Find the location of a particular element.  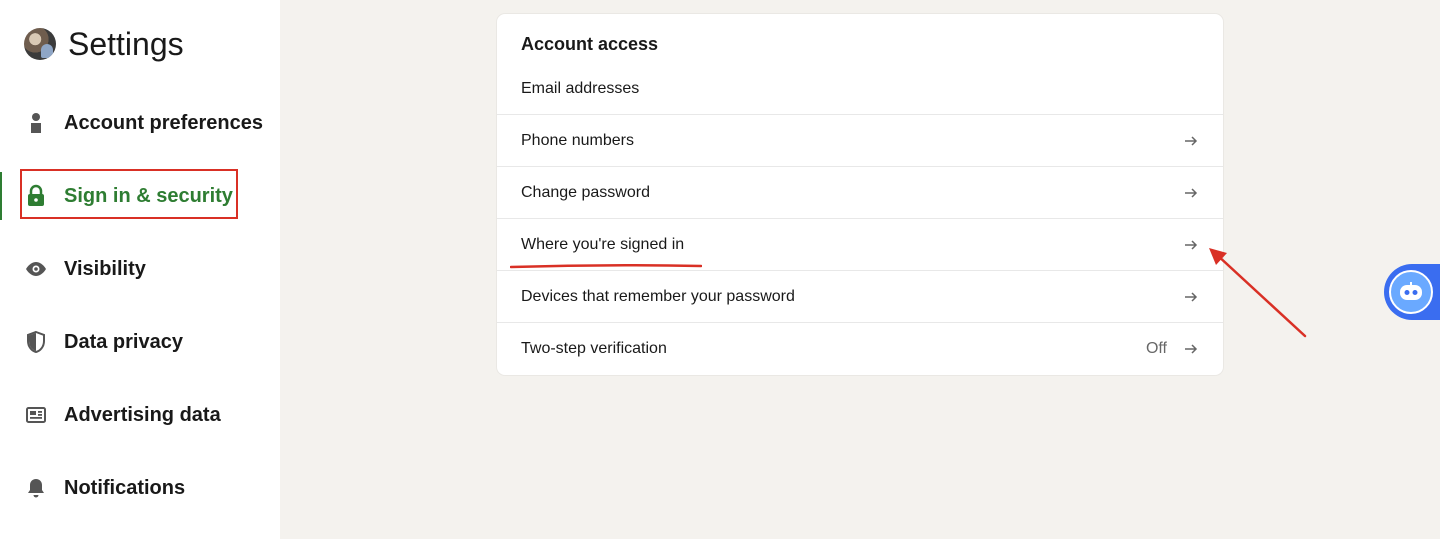

eye-icon is located at coordinates (36, 269).